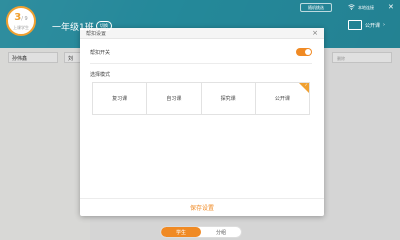  What do you see at coordinates (351, 7) in the screenshot?
I see `wifi-icon` at bounding box center [351, 7].